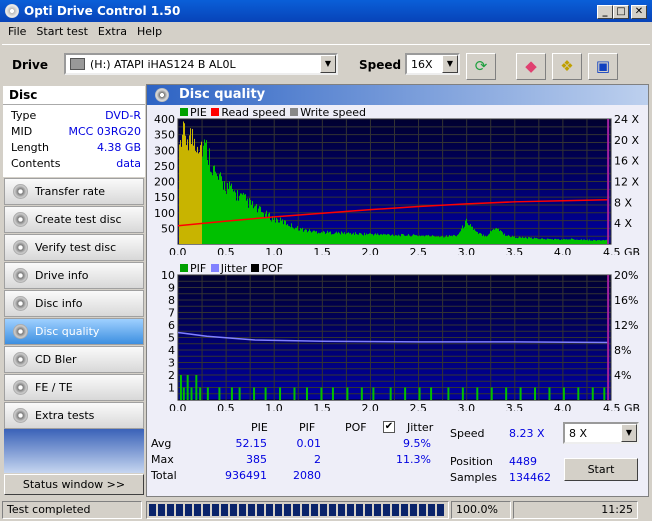 The image size is (652, 521). I want to click on nav-create-test-disc: Create test disc, so click(74, 219).